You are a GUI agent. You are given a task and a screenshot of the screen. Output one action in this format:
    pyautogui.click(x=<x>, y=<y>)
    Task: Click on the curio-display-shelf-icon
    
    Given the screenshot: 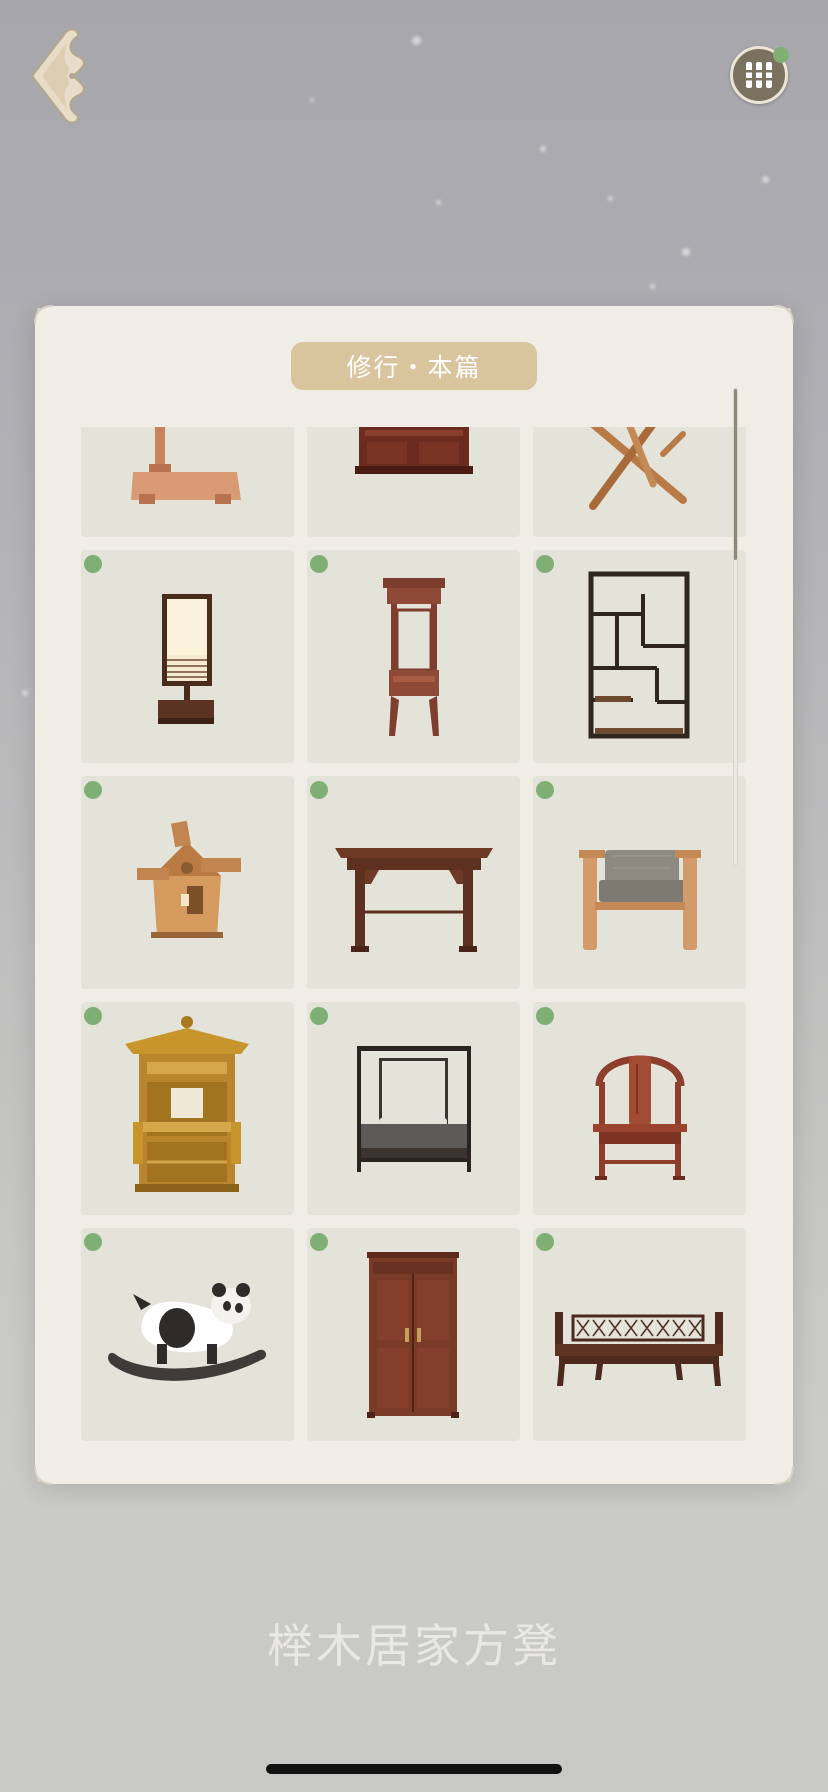 What is the action you would take?
    pyautogui.click(x=639, y=655)
    